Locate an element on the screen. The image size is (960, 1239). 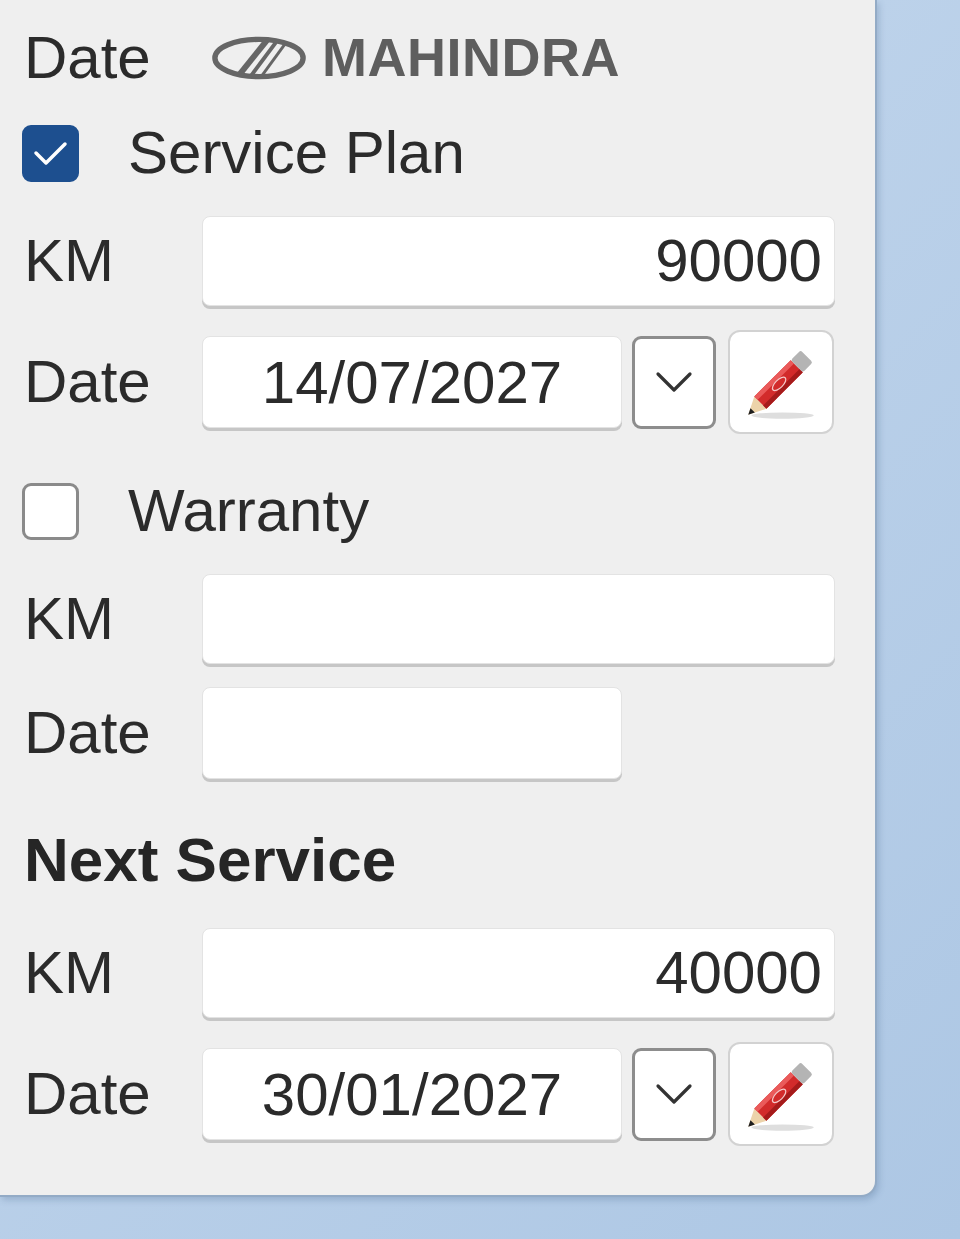
date-field: 30/01/2027 is located at coordinates (412, 1094).